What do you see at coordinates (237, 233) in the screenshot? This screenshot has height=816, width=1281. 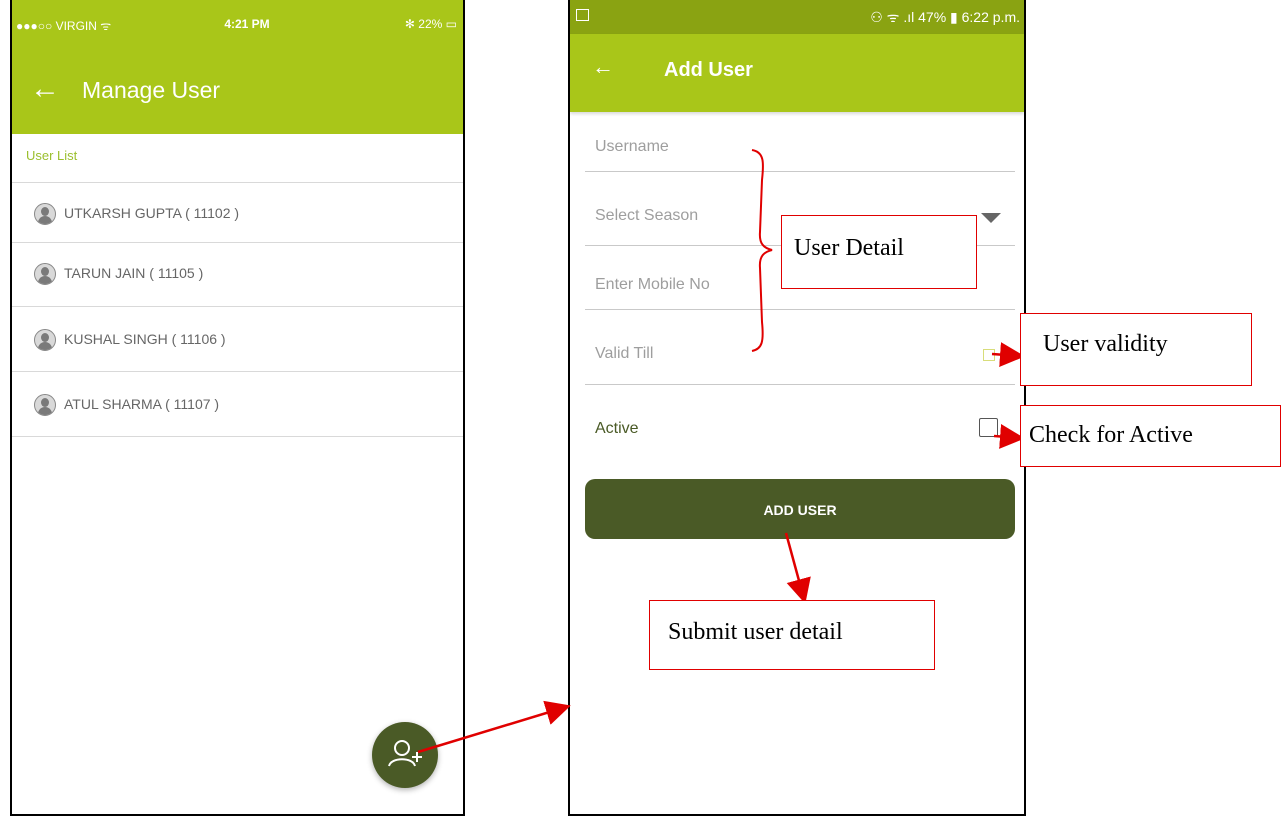 I see `user-list-item: UTKARSH GUPTA ( 11102 )` at bounding box center [237, 233].